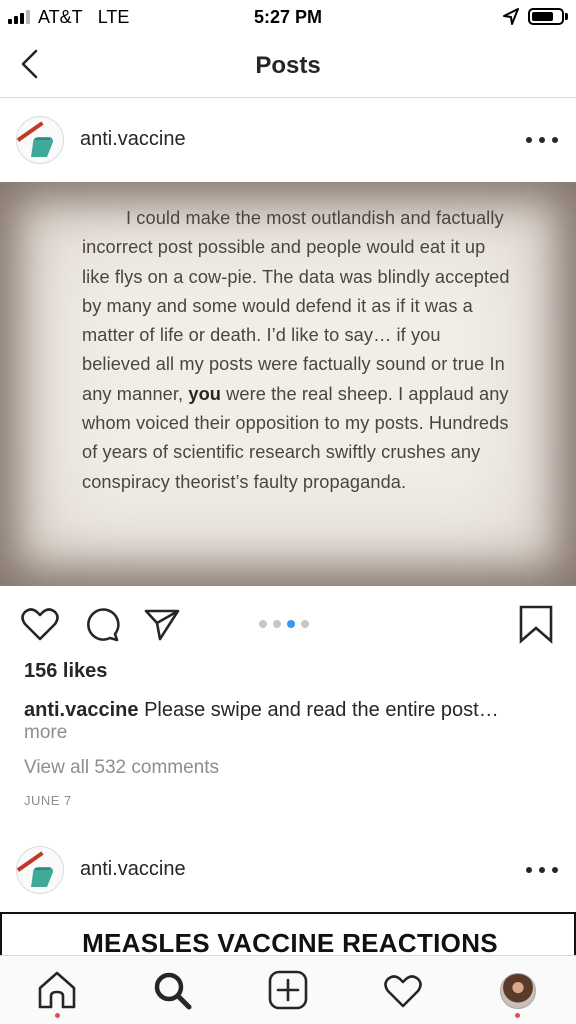 This screenshot has width=576, height=1024. I want to click on tab-new-post, so click(288, 990).